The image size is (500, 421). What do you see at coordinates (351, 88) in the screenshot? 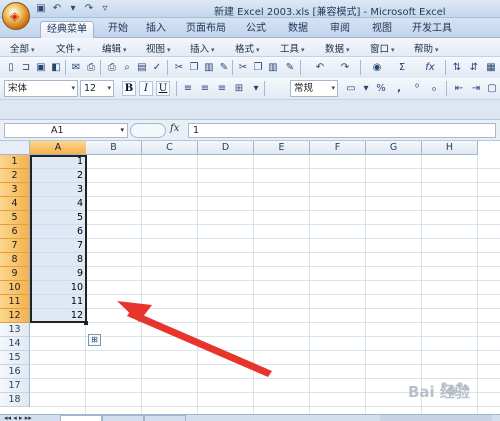
I see `currency-icon: ▭` at bounding box center [351, 88].